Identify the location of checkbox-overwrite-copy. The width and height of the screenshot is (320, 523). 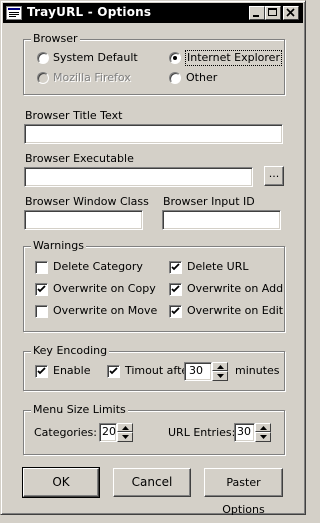
(41, 289).